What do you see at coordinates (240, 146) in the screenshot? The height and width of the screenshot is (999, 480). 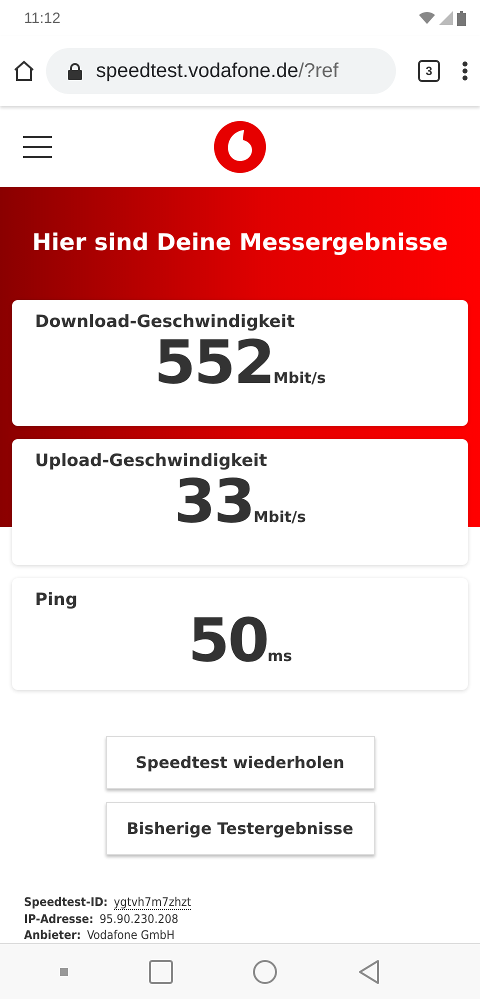 I see `logo-icon` at bounding box center [240, 146].